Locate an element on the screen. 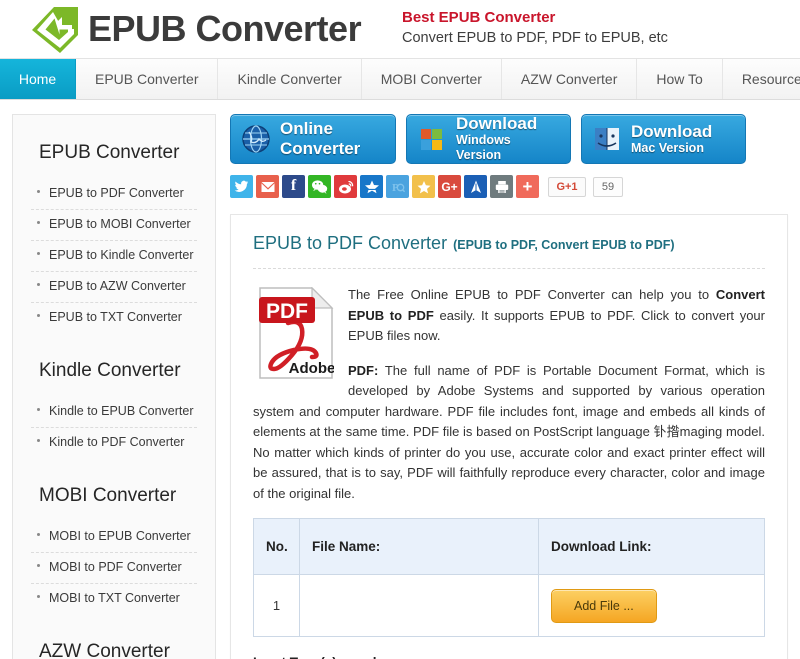 The image size is (800, 659). converter-heading-sub: (EPUB to PDF, Convert EPUB to PDF) is located at coordinates (564, 245).